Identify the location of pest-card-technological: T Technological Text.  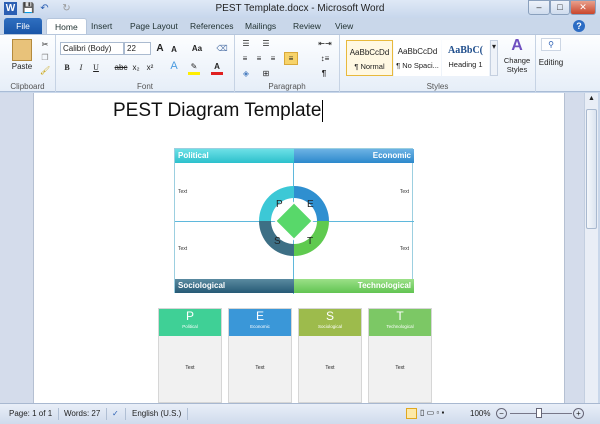
(400, 355).